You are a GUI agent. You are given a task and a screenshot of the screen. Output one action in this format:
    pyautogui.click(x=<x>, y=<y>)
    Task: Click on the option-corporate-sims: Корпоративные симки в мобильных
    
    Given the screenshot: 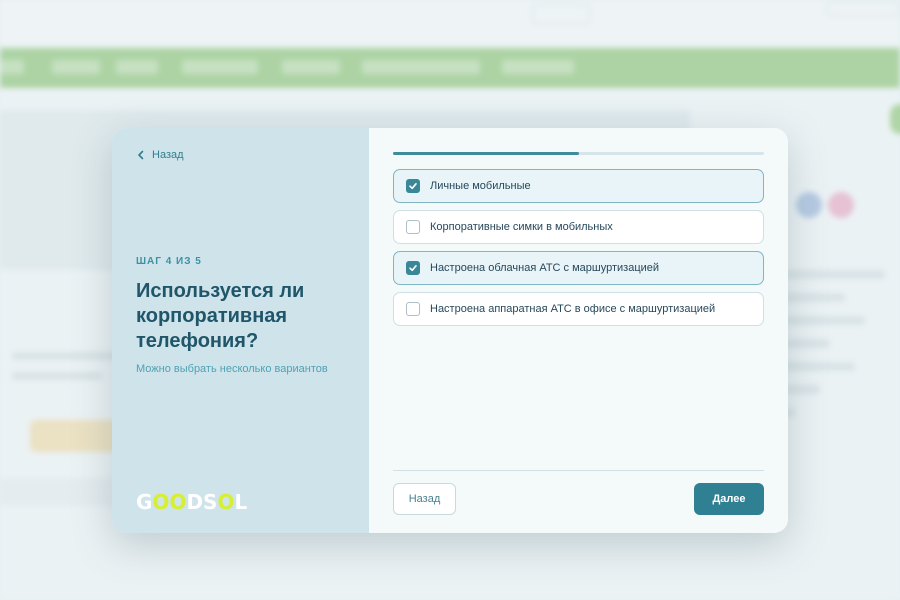 What is the action you would take?
    pyautogui.click(x=578, y=227)
    